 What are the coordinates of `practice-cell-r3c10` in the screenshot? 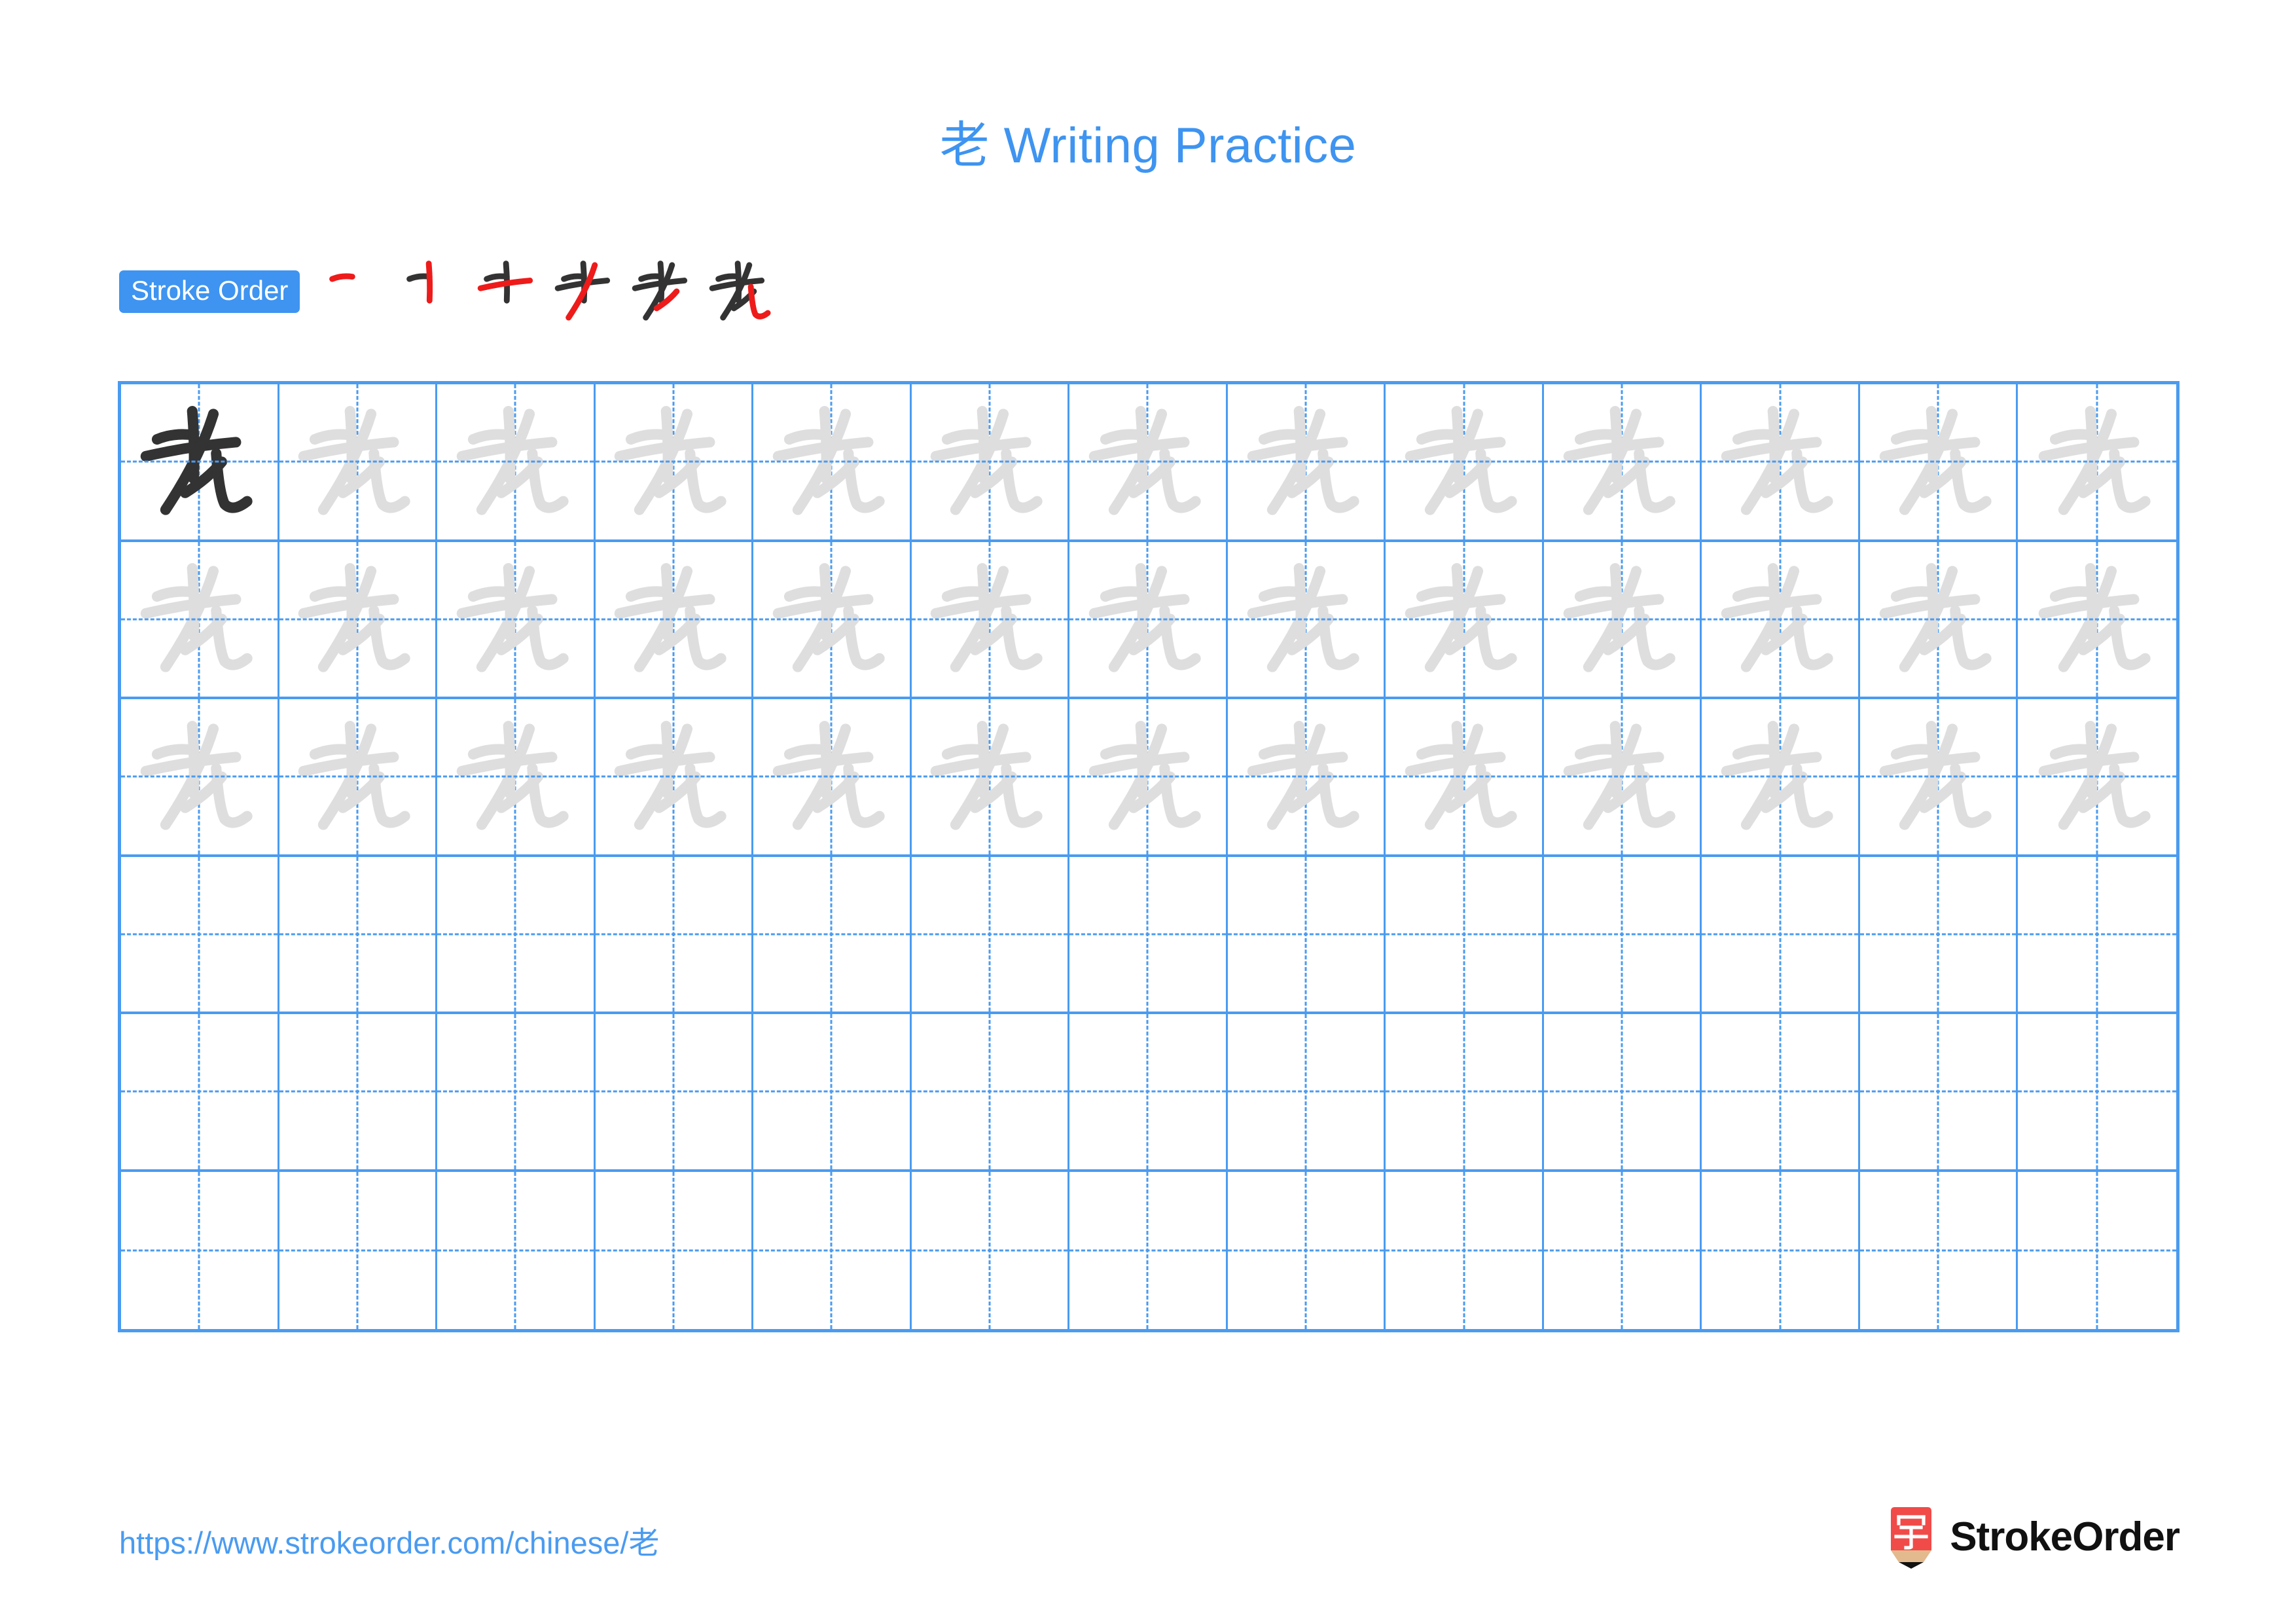 It's located at (1622, 778).